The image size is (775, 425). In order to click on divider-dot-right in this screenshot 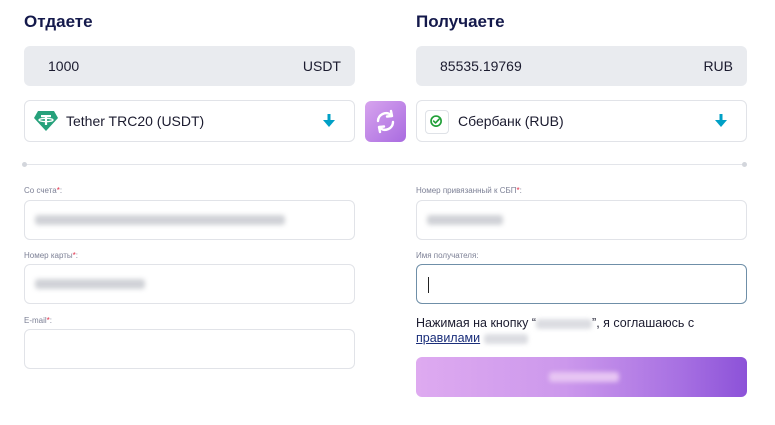, I will do `click(744, 164)`.